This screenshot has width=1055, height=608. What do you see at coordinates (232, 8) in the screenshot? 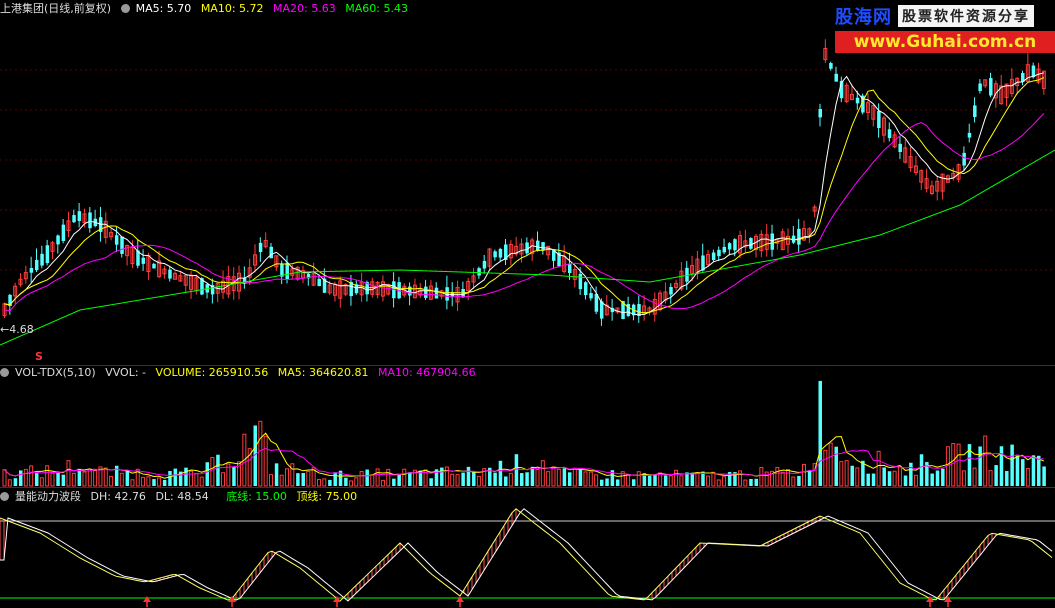
I see `ma10-value: MA10: 5.72` at bounding box center [232, 8].